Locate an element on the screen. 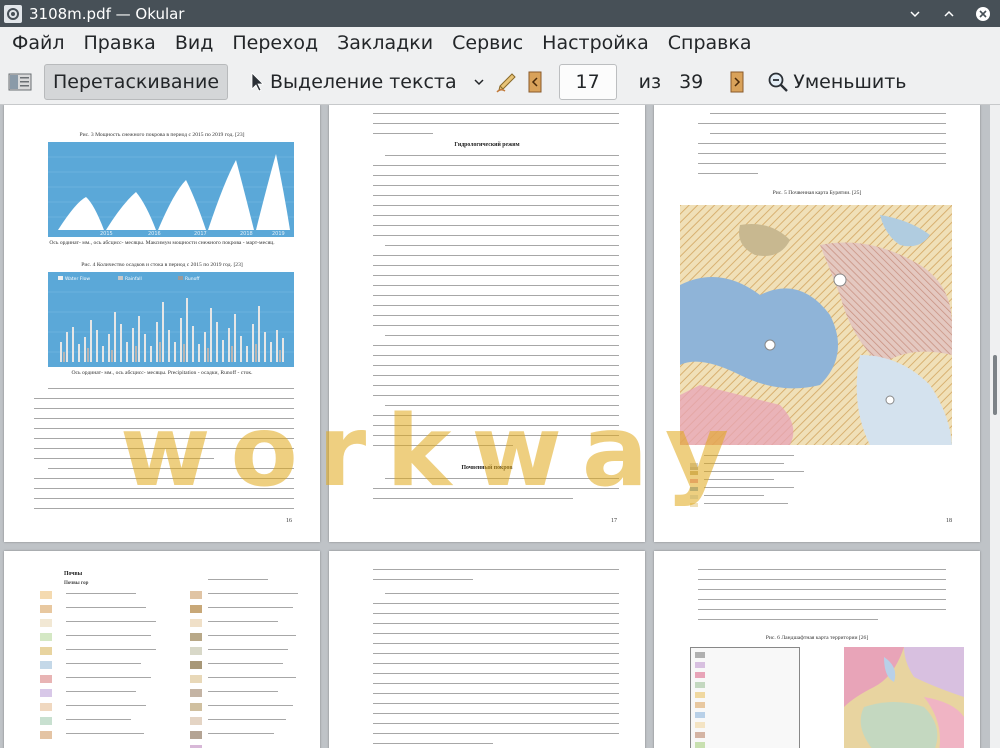 Image resolution: width=1000 pixels, height=748 pixels. browse-tool-button: Перетаскивание is located at coordinates (136, 81).